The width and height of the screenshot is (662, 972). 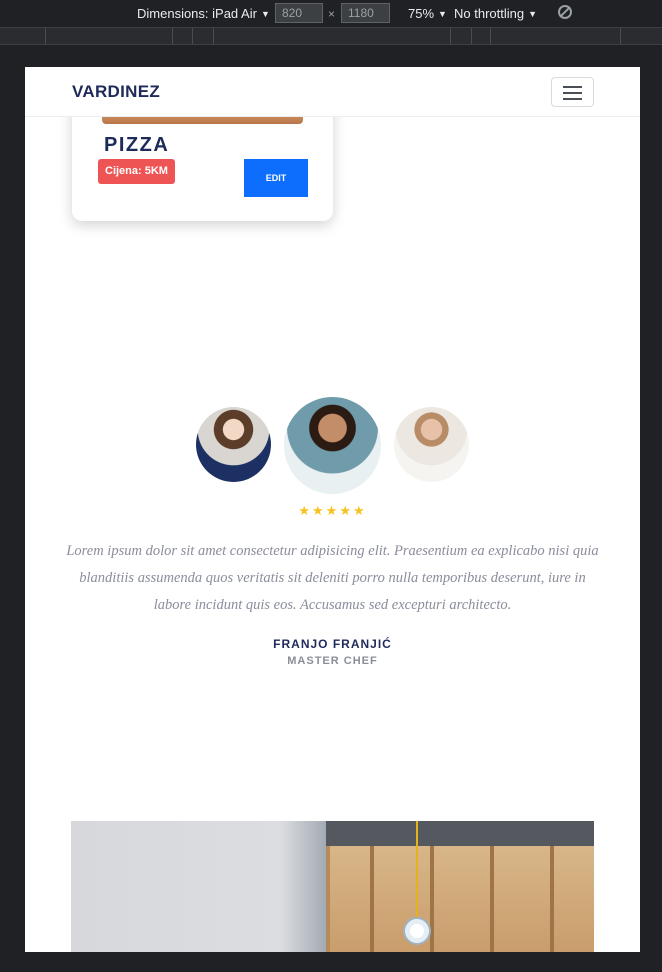 I want to click on zoom-label: 75%, so click(x=421, y=13).